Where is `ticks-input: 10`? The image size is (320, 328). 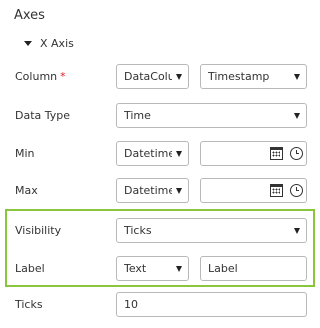 ticks-input: 10 is located at coordinates (211, 304).